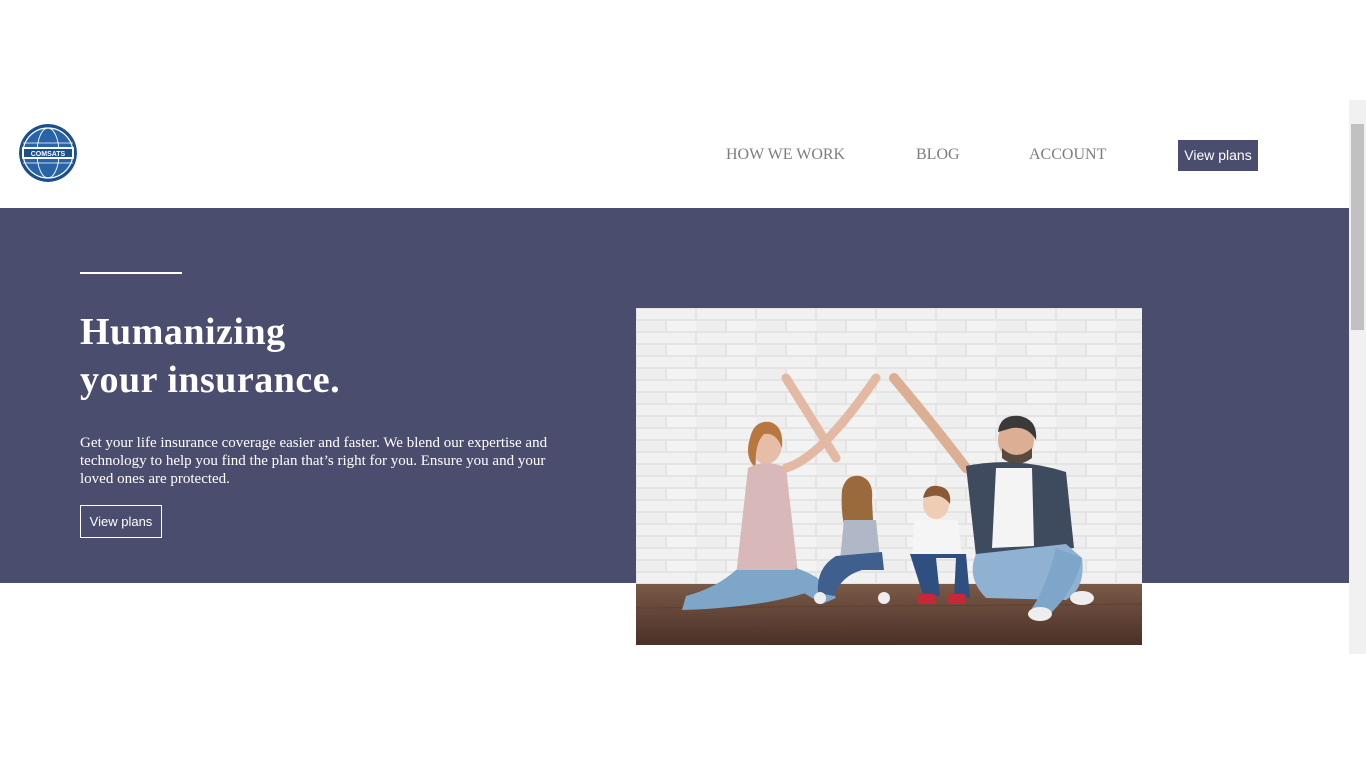  I want to click on hero-title-line-2: your insurance., so click(210, 380).